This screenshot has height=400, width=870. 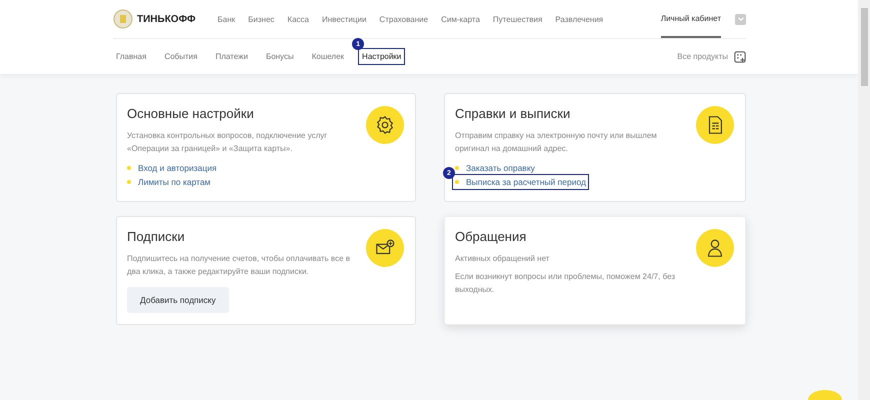 I want to click on nav-tab: События, so click(x=181, y=56).